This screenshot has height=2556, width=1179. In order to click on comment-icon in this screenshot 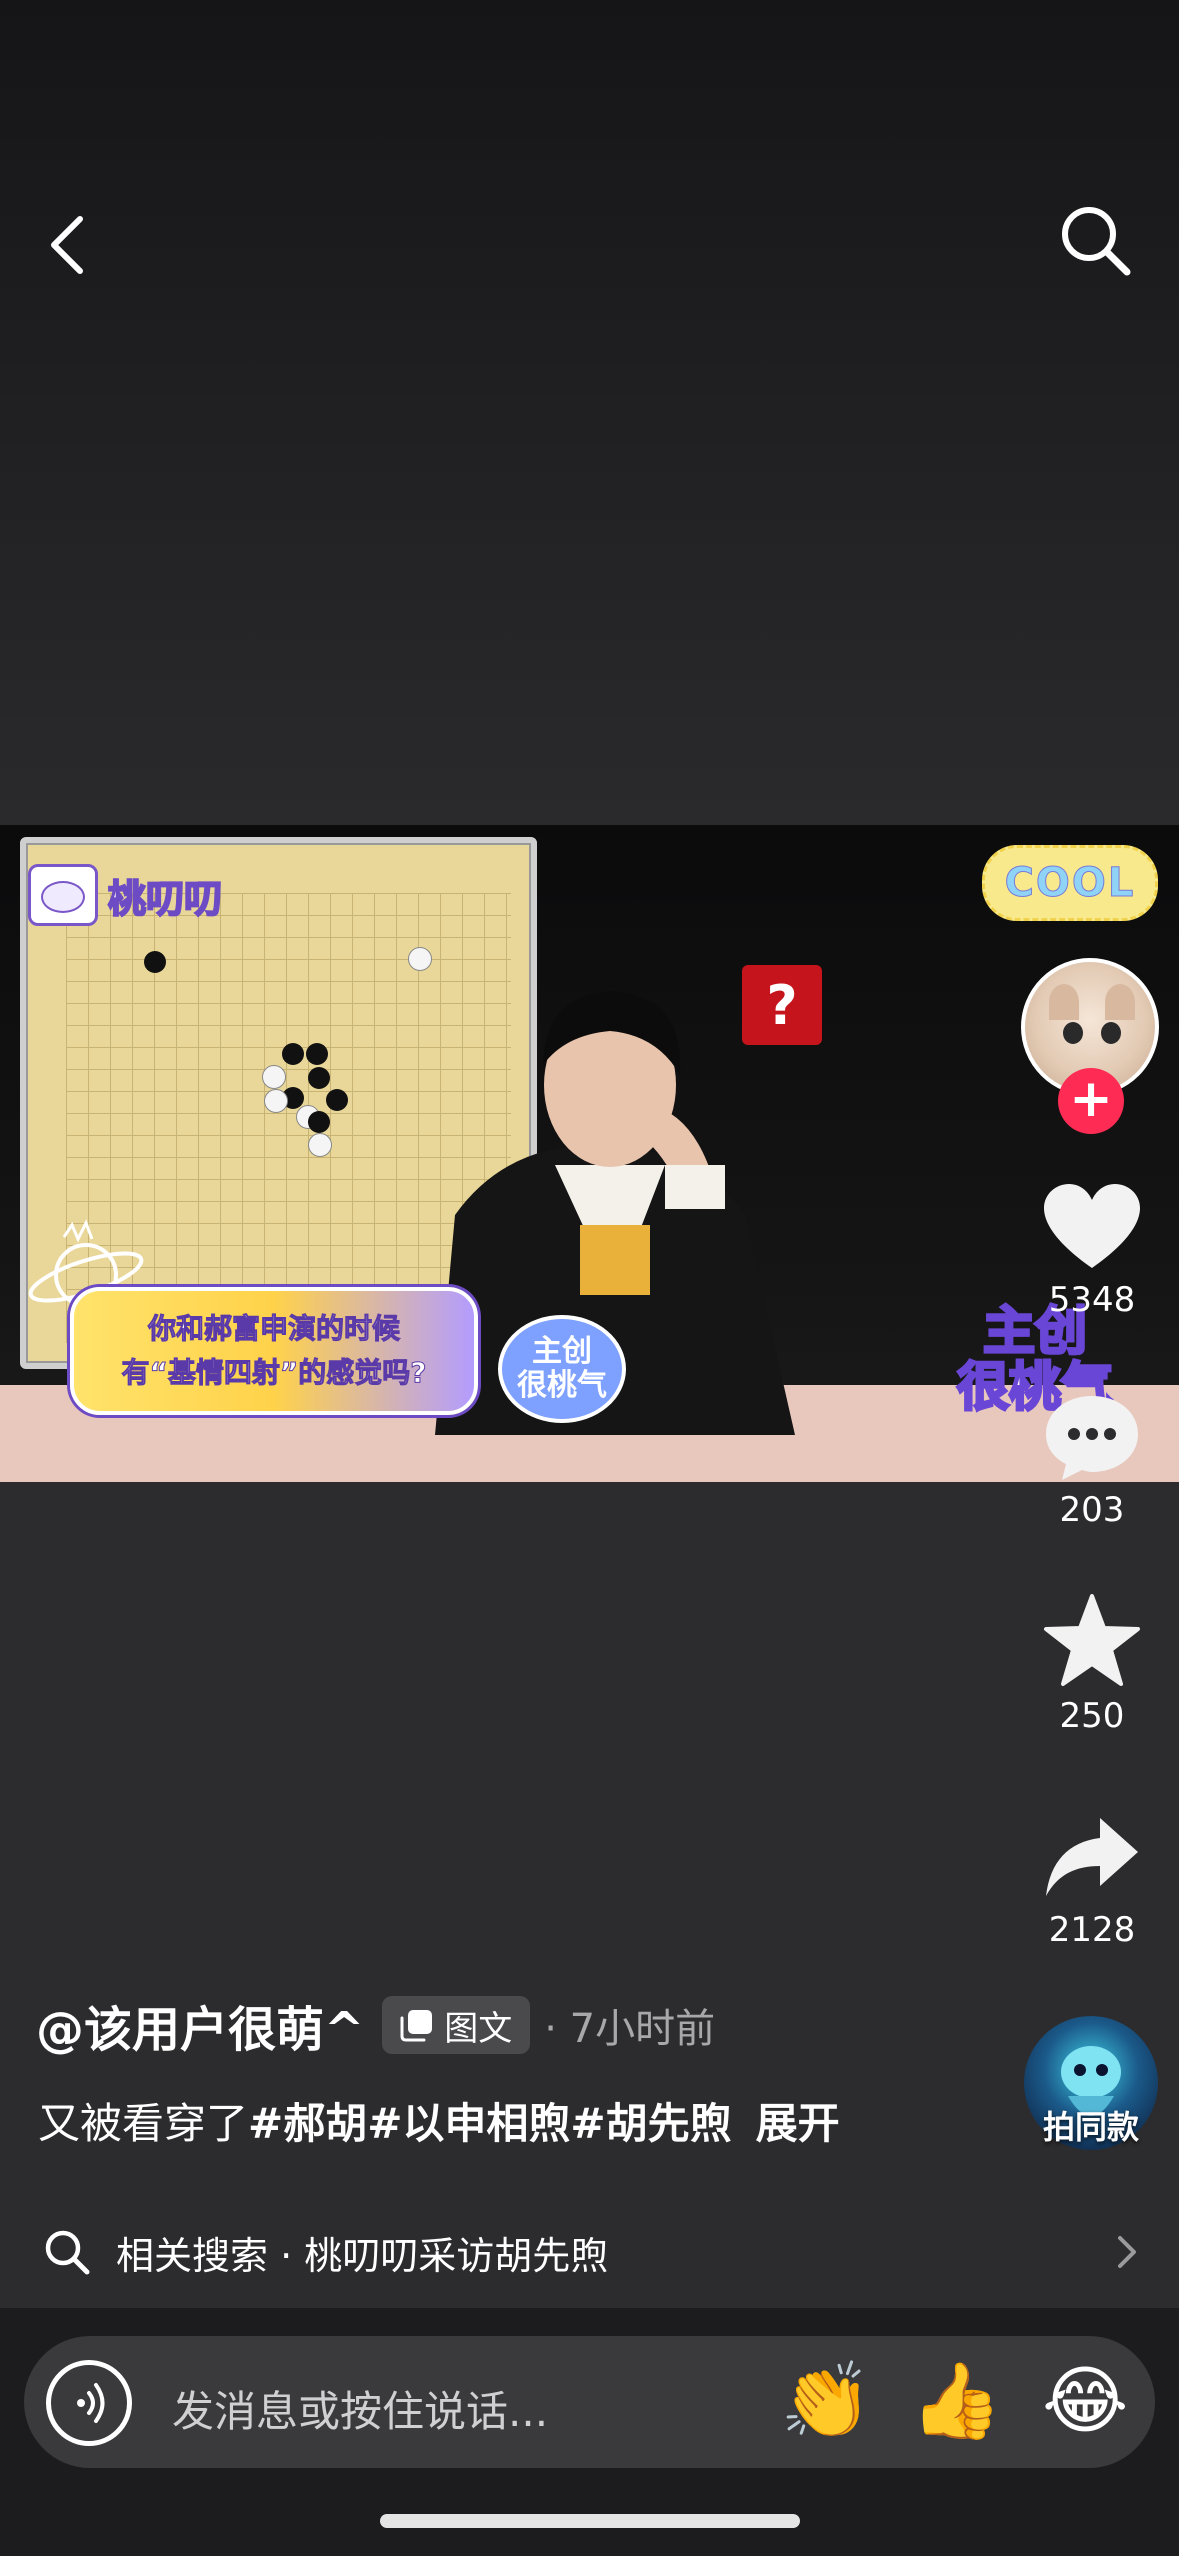, I will do `click(1092, 1438)`.